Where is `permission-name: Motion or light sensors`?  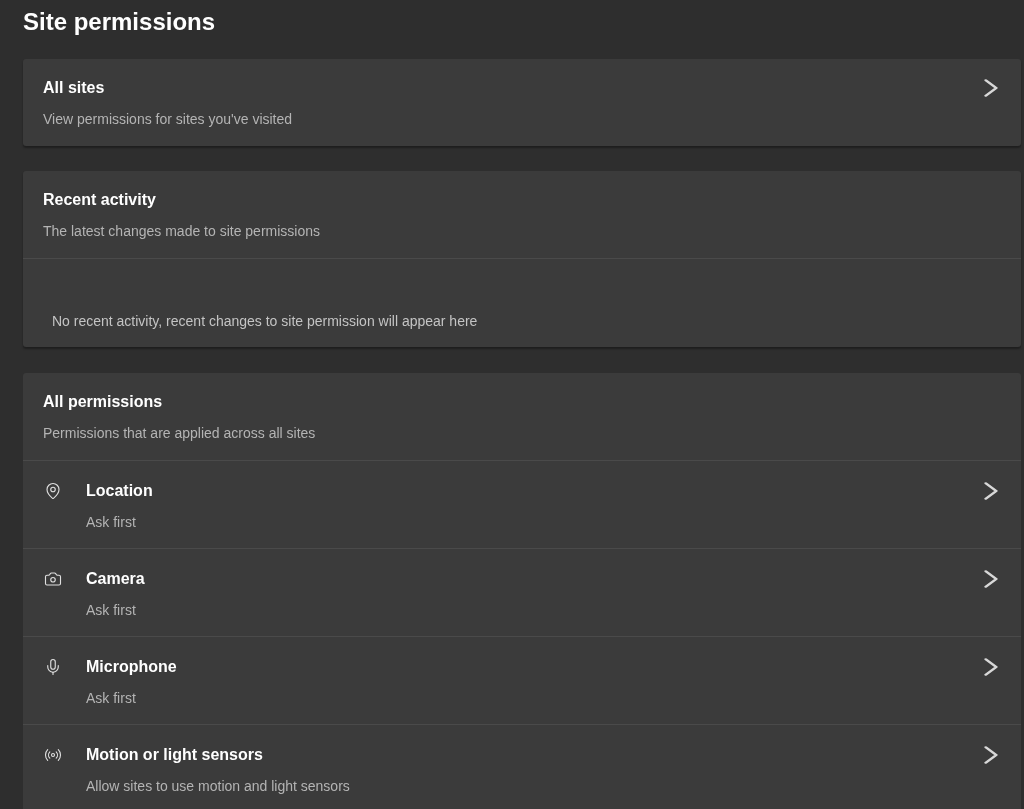 permission-name: Motion or light sensors is located at coordinates (175, 755).